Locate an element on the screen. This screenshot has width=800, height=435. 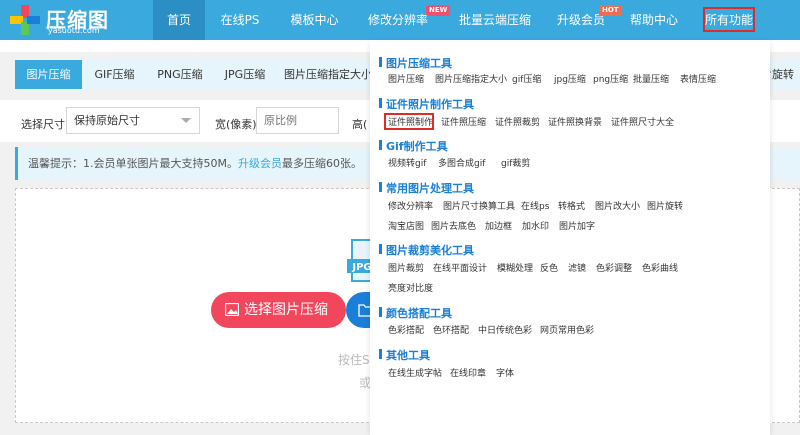
nav-help-center: 帮助中心 is located at coordinates (654, 20).